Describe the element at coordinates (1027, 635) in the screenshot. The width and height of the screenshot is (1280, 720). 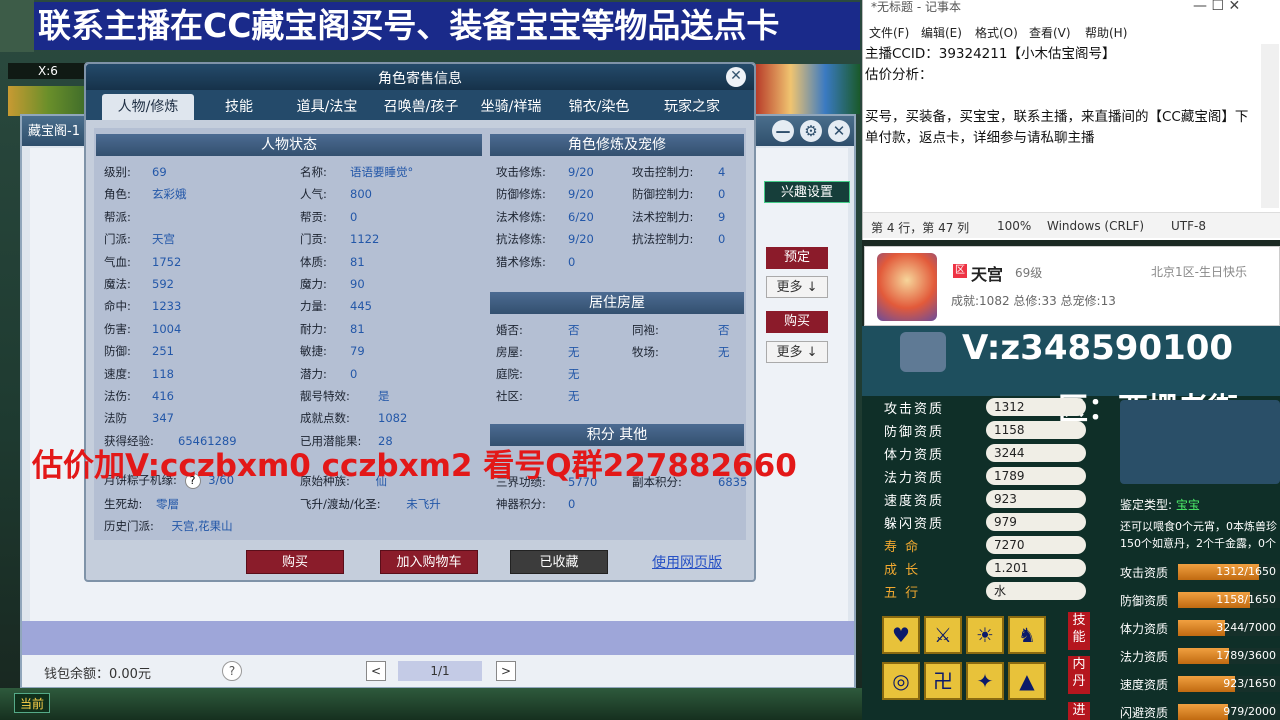
I see `runner-icon: ♞` at that location.